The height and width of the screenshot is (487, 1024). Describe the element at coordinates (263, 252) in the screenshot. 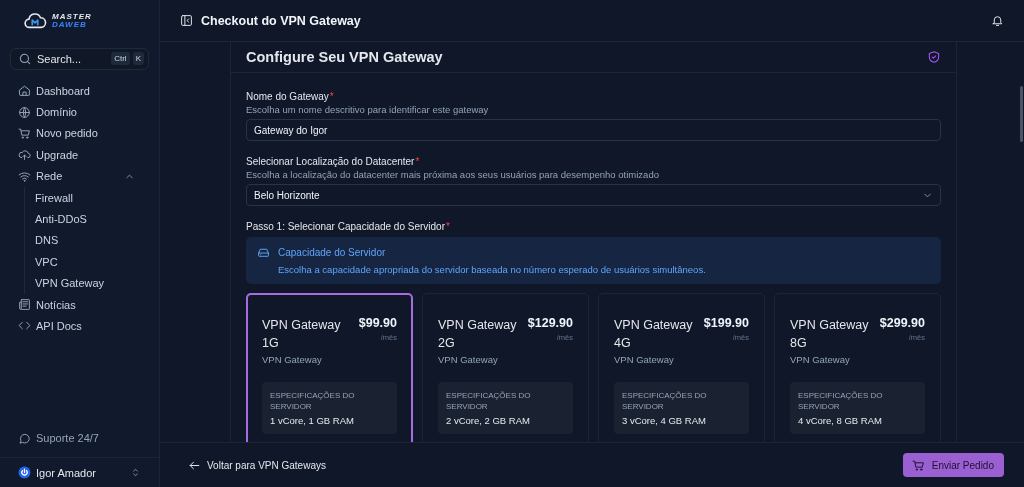

I see `hard-drive-icon` at that location.